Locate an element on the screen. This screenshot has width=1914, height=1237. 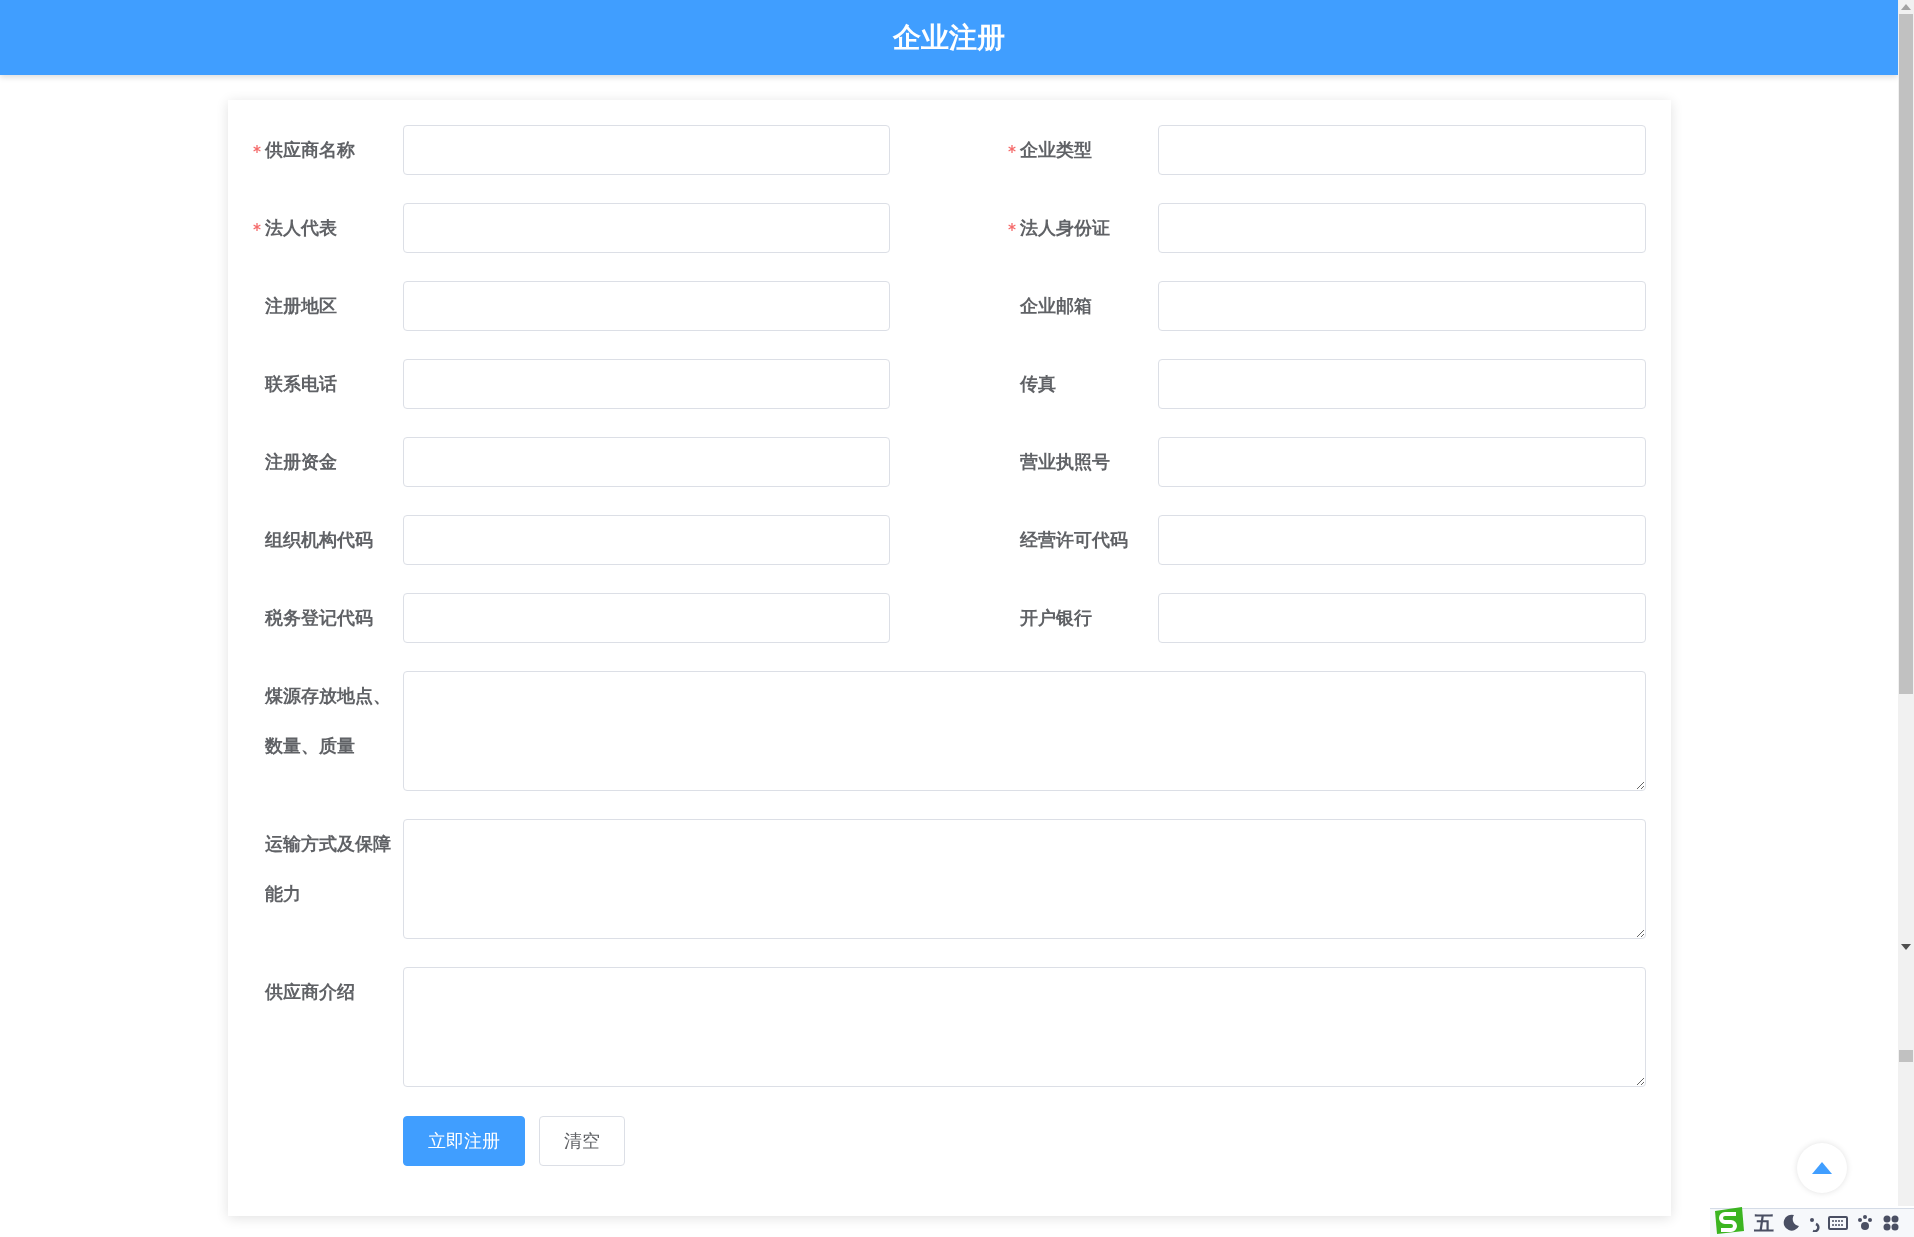
field-label: 传真 is located at coordinates (1037, 384).